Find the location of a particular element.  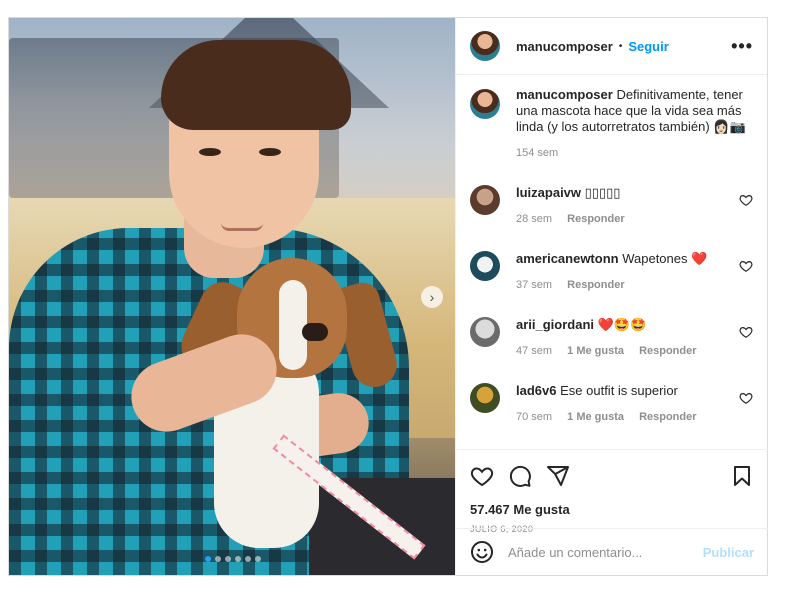

photo-subject-hair is located at coordinates (256, 85).